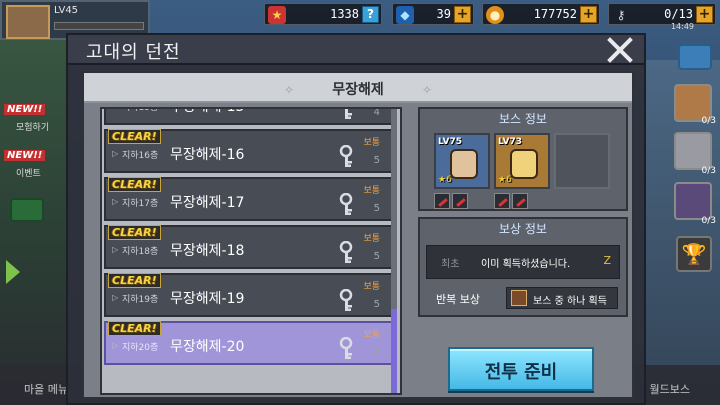  Describe the element at coordinates (521, 369) in the screenshot. I see `battle-ready-button: 전투 준비` at that location.